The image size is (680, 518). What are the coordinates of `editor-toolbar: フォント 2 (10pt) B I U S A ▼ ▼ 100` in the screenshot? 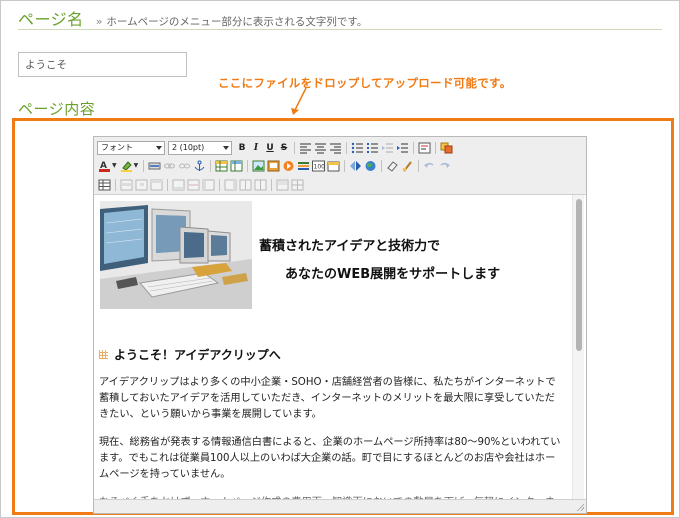 It's located at (340, 166).